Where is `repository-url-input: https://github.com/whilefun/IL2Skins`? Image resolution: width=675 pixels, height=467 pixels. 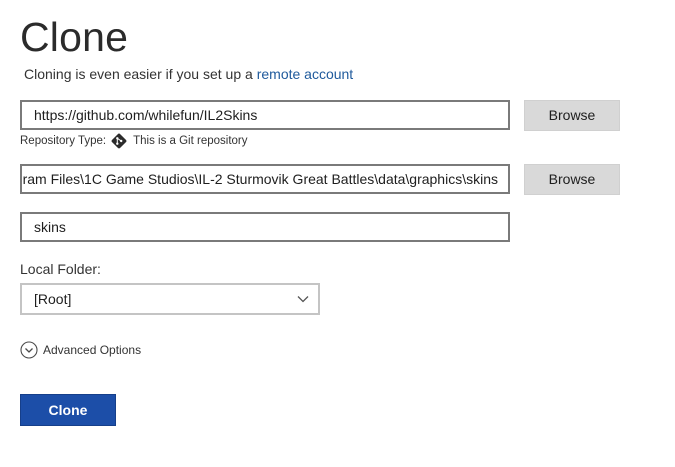
repository-url-input: https://github.com/whilefun/IL2Skins is located at coordinates (265, 115).